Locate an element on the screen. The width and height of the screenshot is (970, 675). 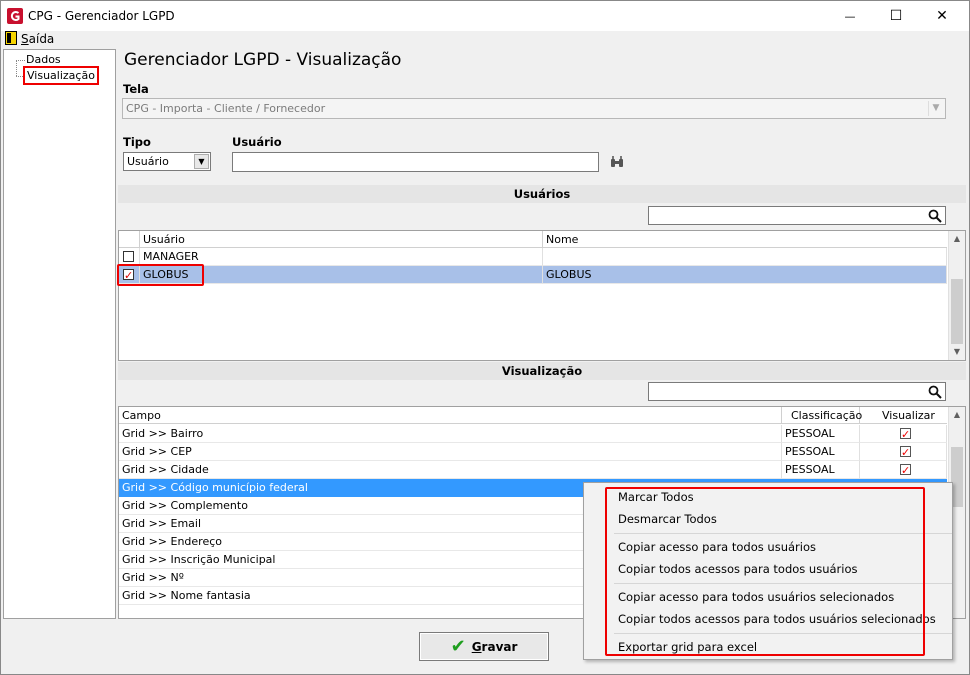
menu-exit: Saída is located at coordinates (37, 39).